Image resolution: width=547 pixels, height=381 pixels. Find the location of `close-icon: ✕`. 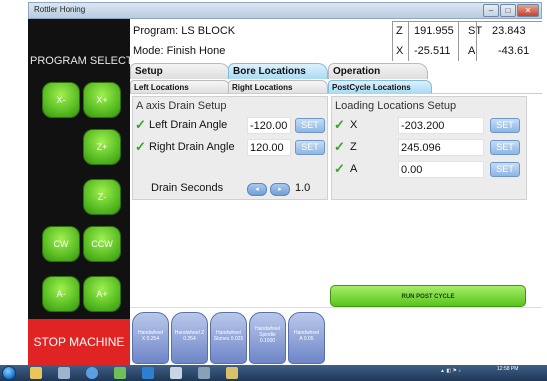

close-icon: ✕ is located at coordinates (528, 10).